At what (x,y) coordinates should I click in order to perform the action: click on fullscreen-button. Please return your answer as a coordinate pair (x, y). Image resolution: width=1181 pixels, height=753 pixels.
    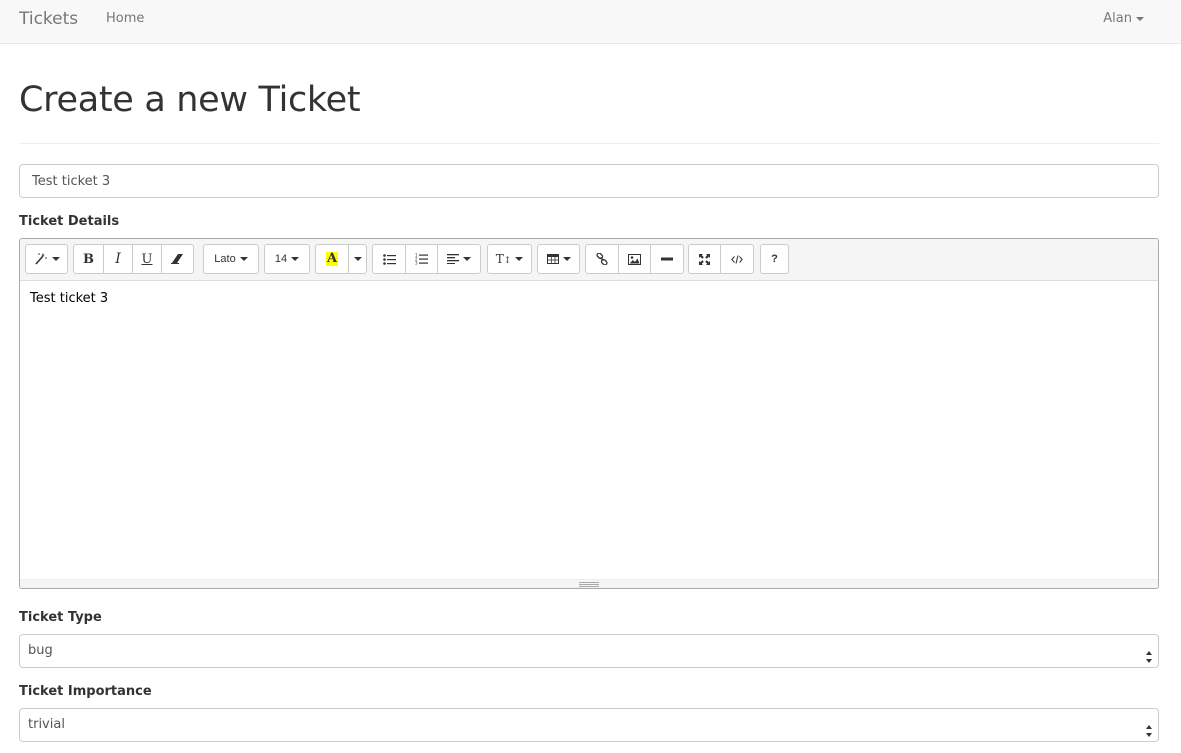
    Looking at the image, I should click on (704, 259).